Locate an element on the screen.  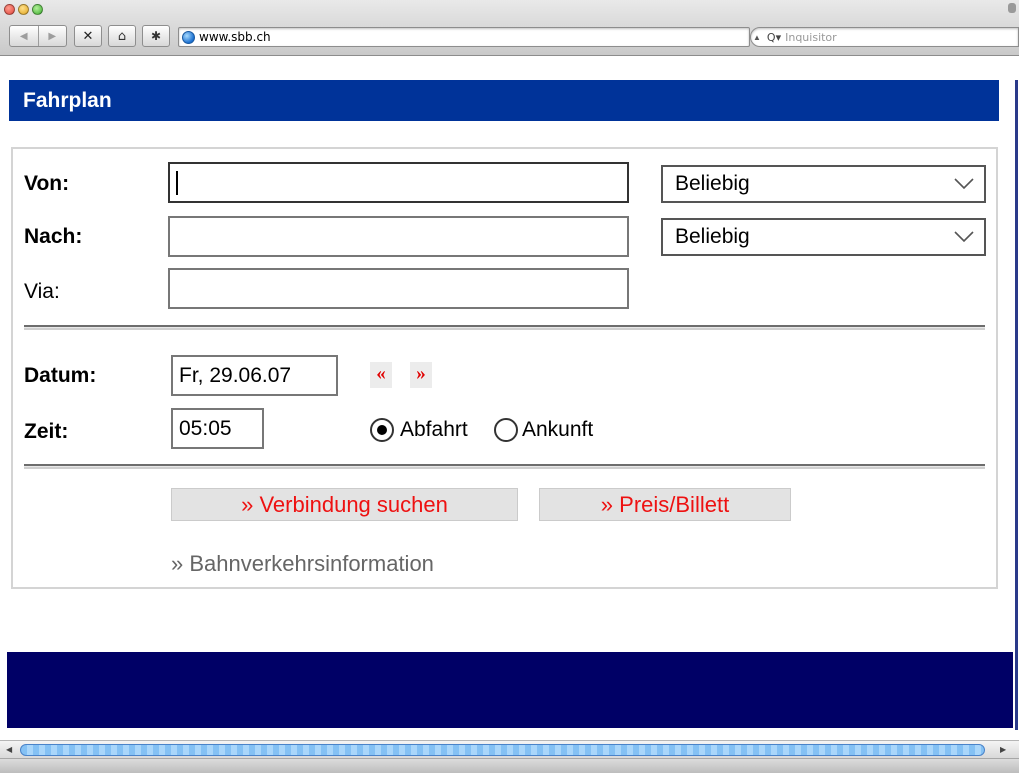
window-controls is located at coordinates (23, 9).